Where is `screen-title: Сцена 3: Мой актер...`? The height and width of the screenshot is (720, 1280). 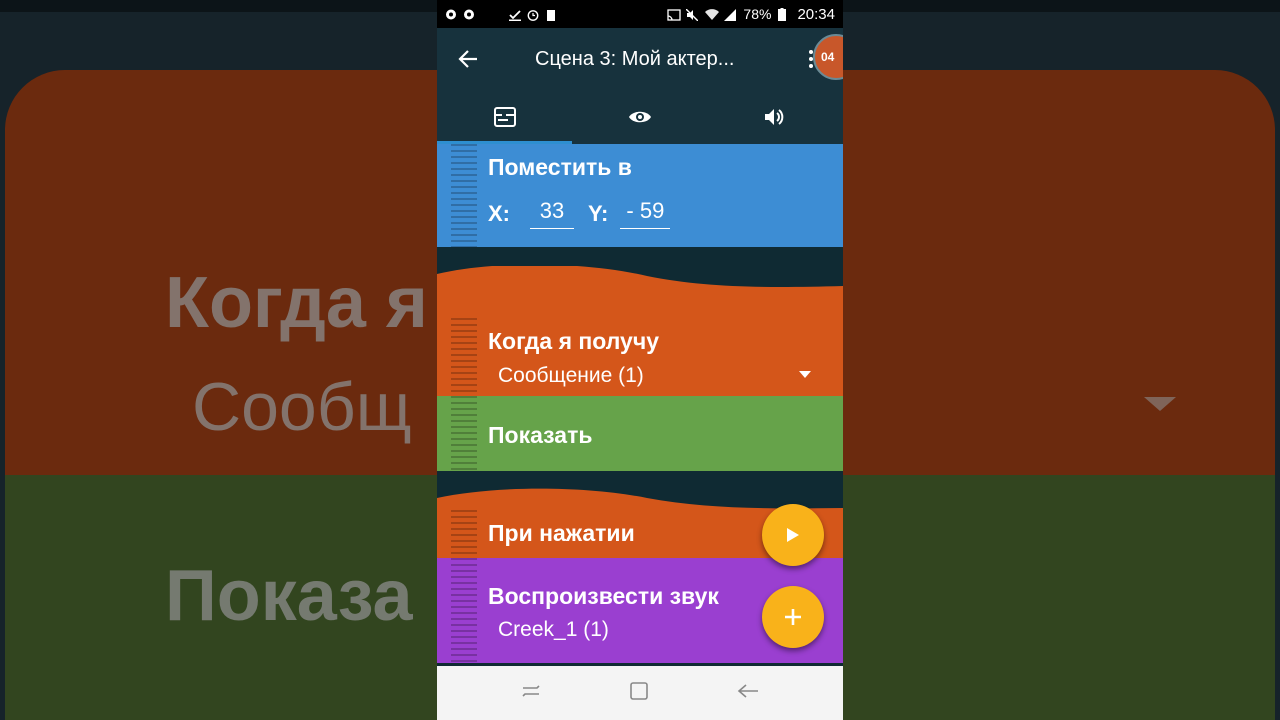
screen-title: Сцена 3: Мой актер... is located at coordinates (635, 58).